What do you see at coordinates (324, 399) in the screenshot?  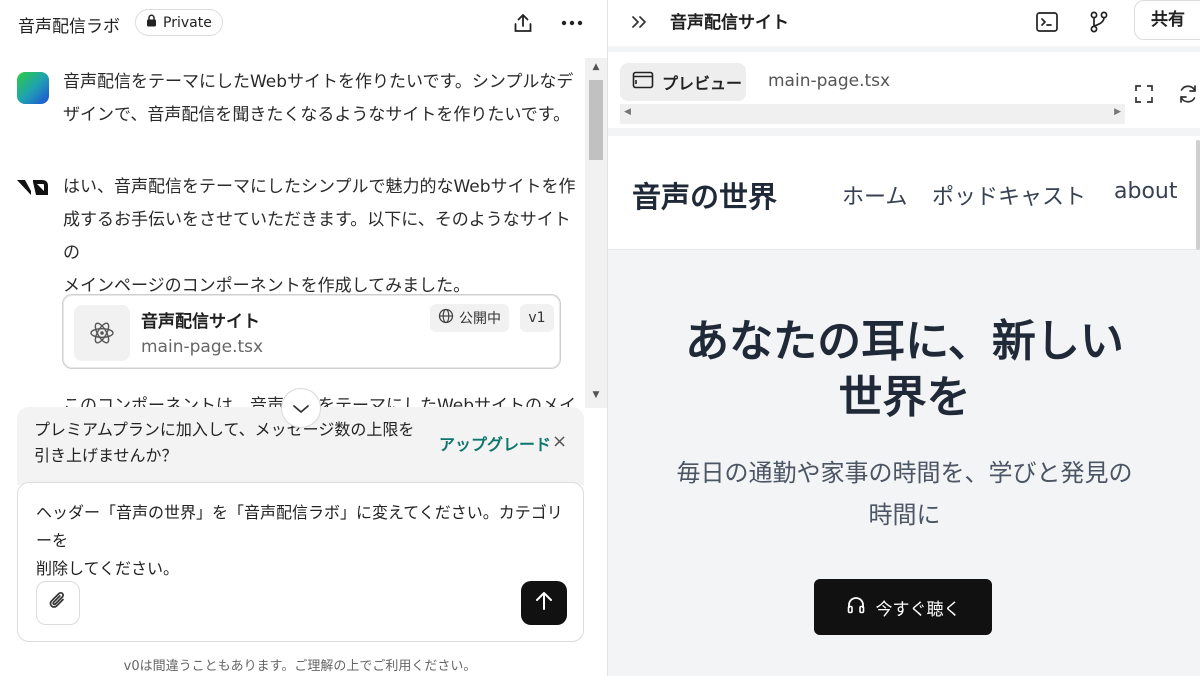 I see `assistant-message-partial: このコンポーネントは、音声配信をテーマにしたWebサイトのメイン` at bounding box center [324, 399].